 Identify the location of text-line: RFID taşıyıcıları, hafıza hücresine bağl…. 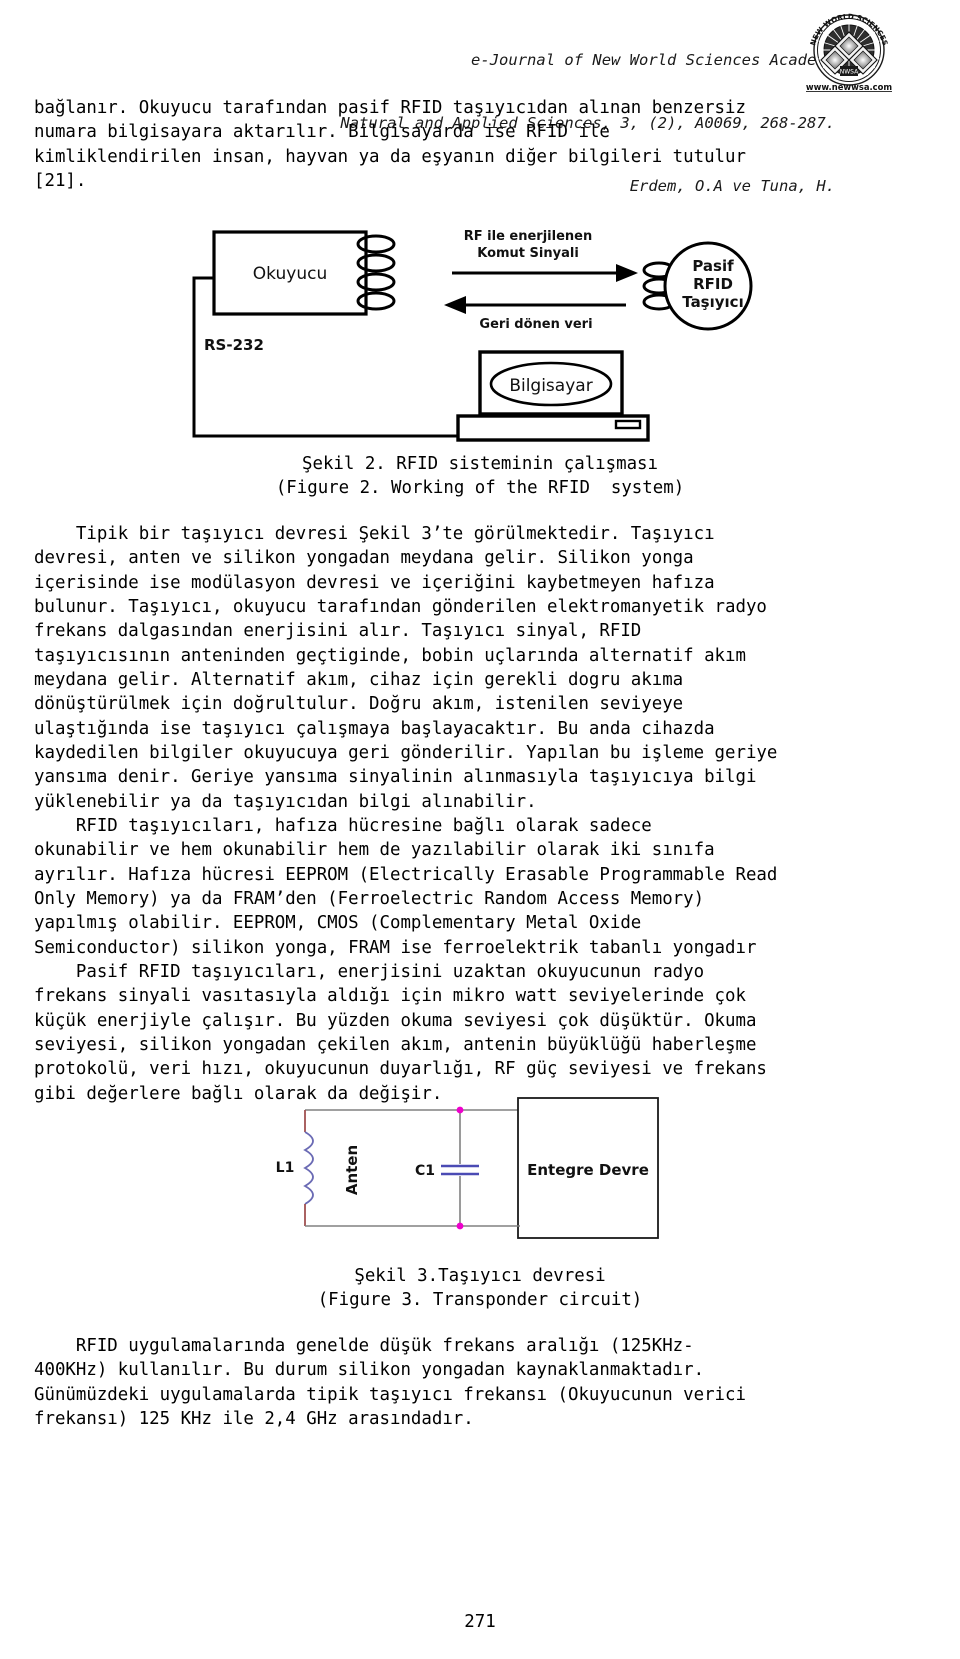
(343, 826).